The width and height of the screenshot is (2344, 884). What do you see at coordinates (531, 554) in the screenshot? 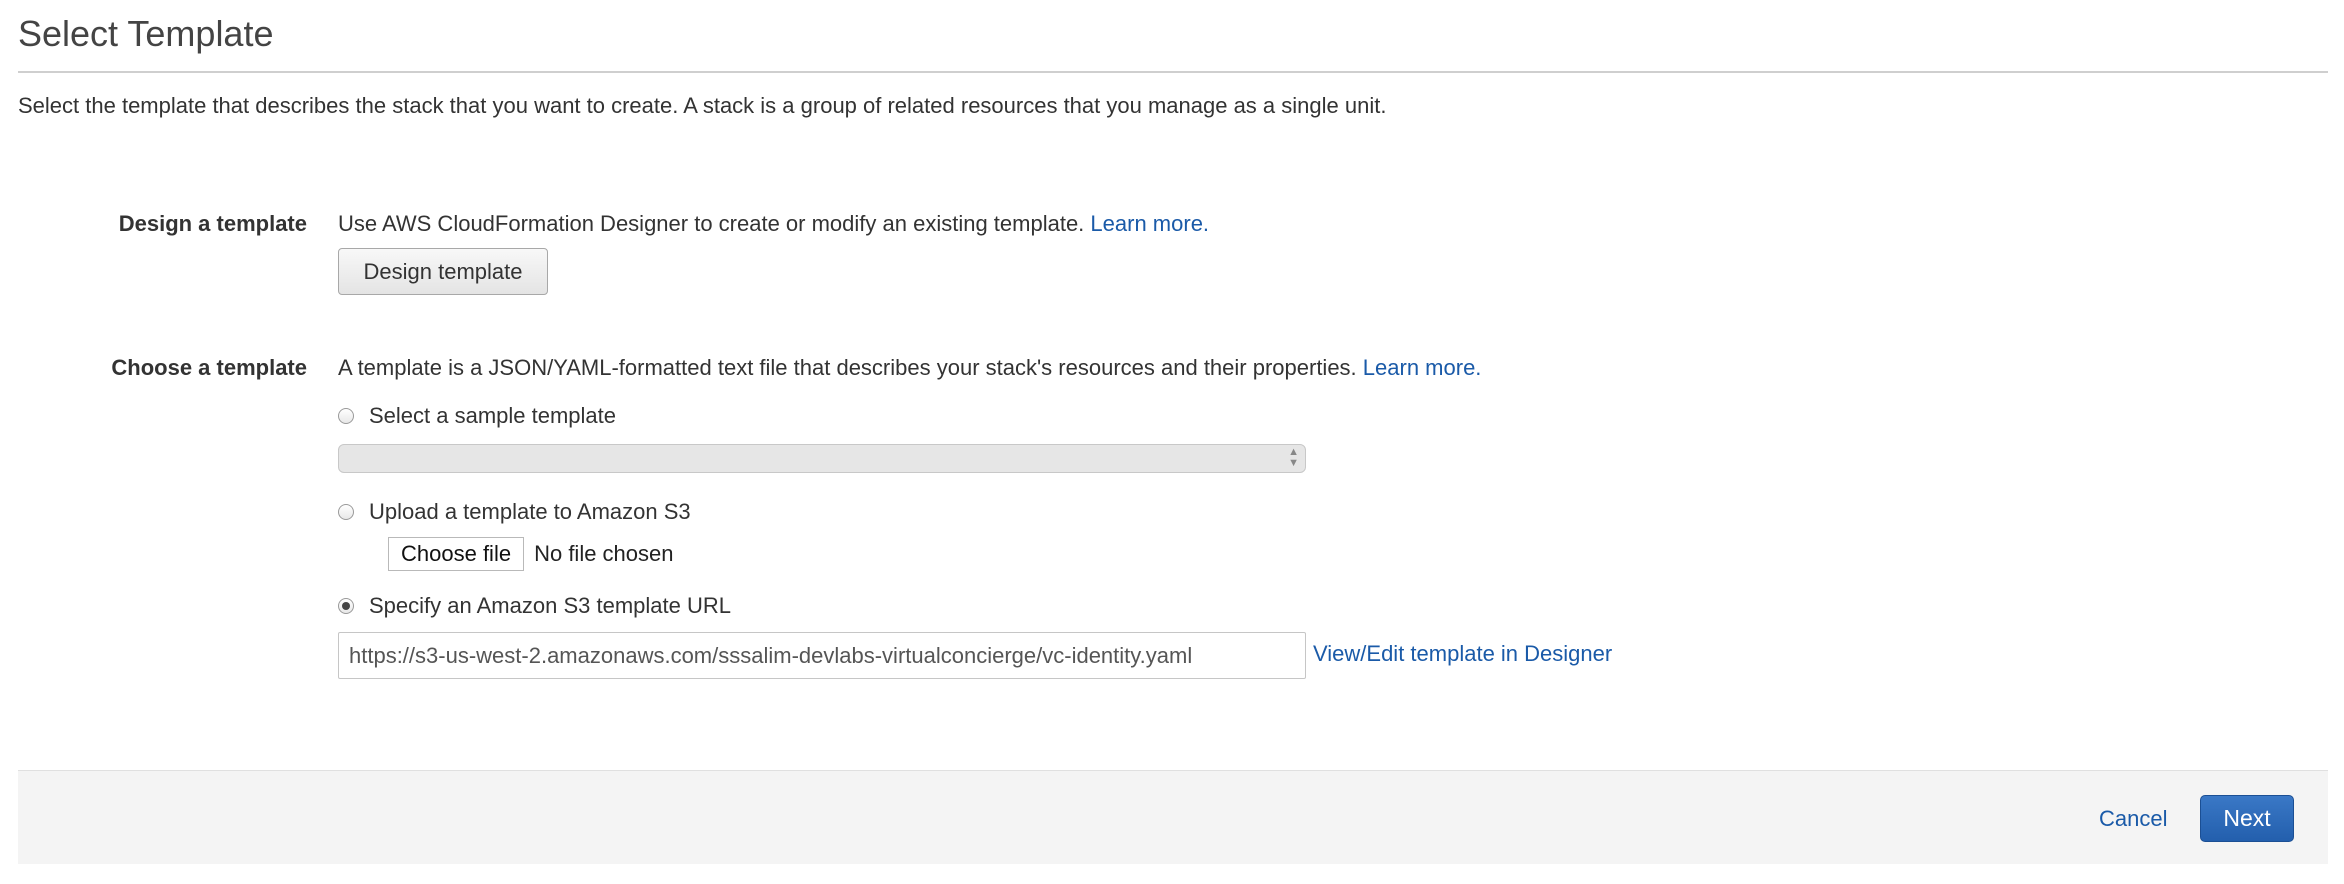
I see `file-picker: Choose file No file chosen` at bounding box center [531, 554].